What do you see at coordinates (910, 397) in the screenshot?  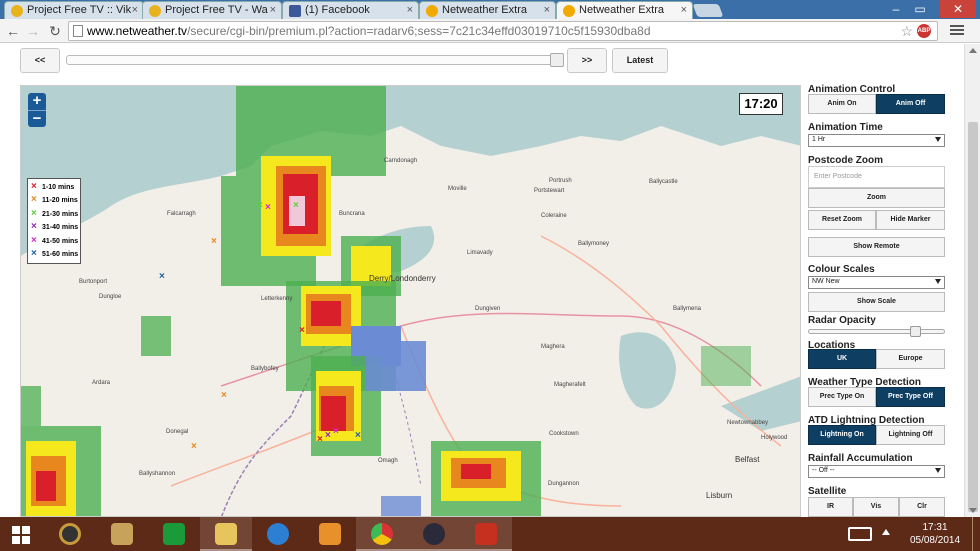 I see `prec-type-off-button: Prec Type Off` at bounding box center [910, 397].